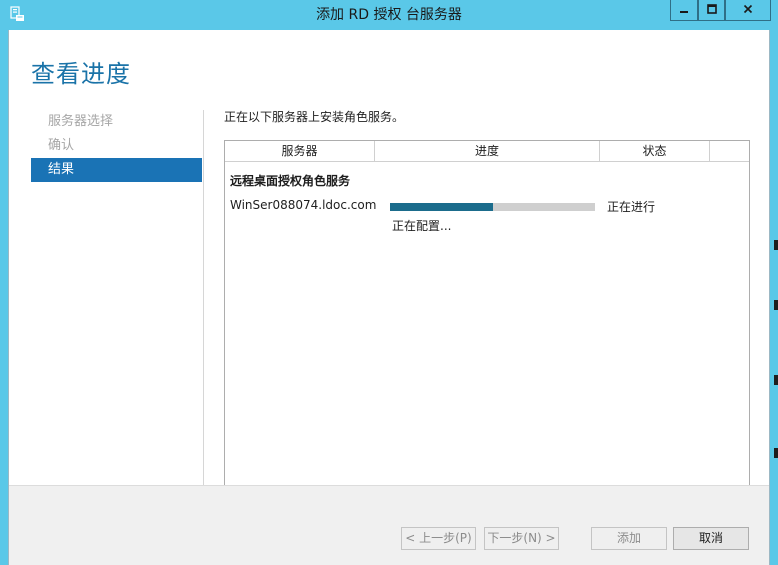 Image resolution: width=778 pixels, height=565 pixels. What do you see at coordinates (441, 207) in the screenshot?
I see `progress-bar-fill` at bounding box center [441, 207].